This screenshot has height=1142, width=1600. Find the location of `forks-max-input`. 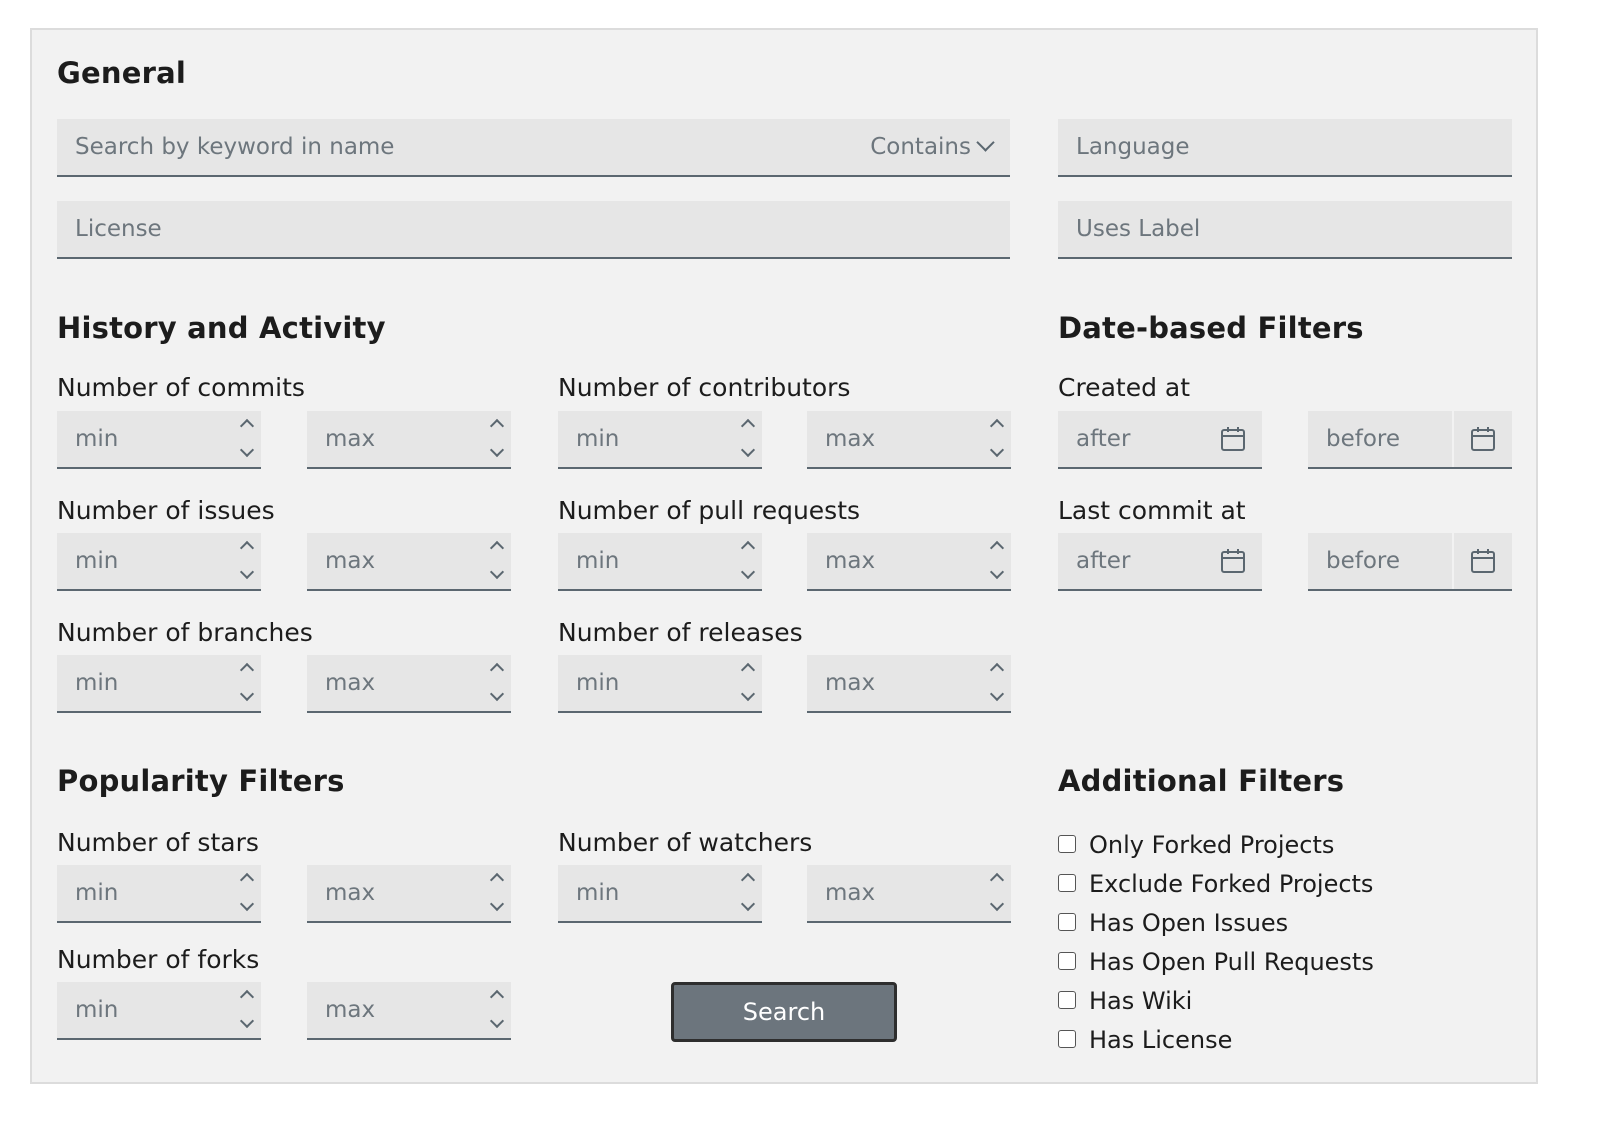

forks-max-input is located at coordinates (395, 1010).